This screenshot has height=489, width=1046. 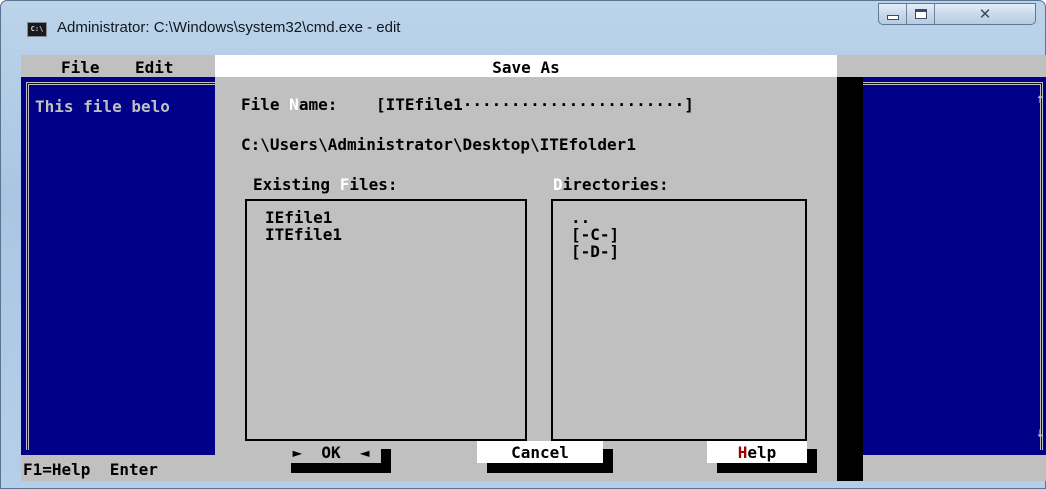 I want to click on ok-focus-marker-right: ◄, so click(x=364, y=452).